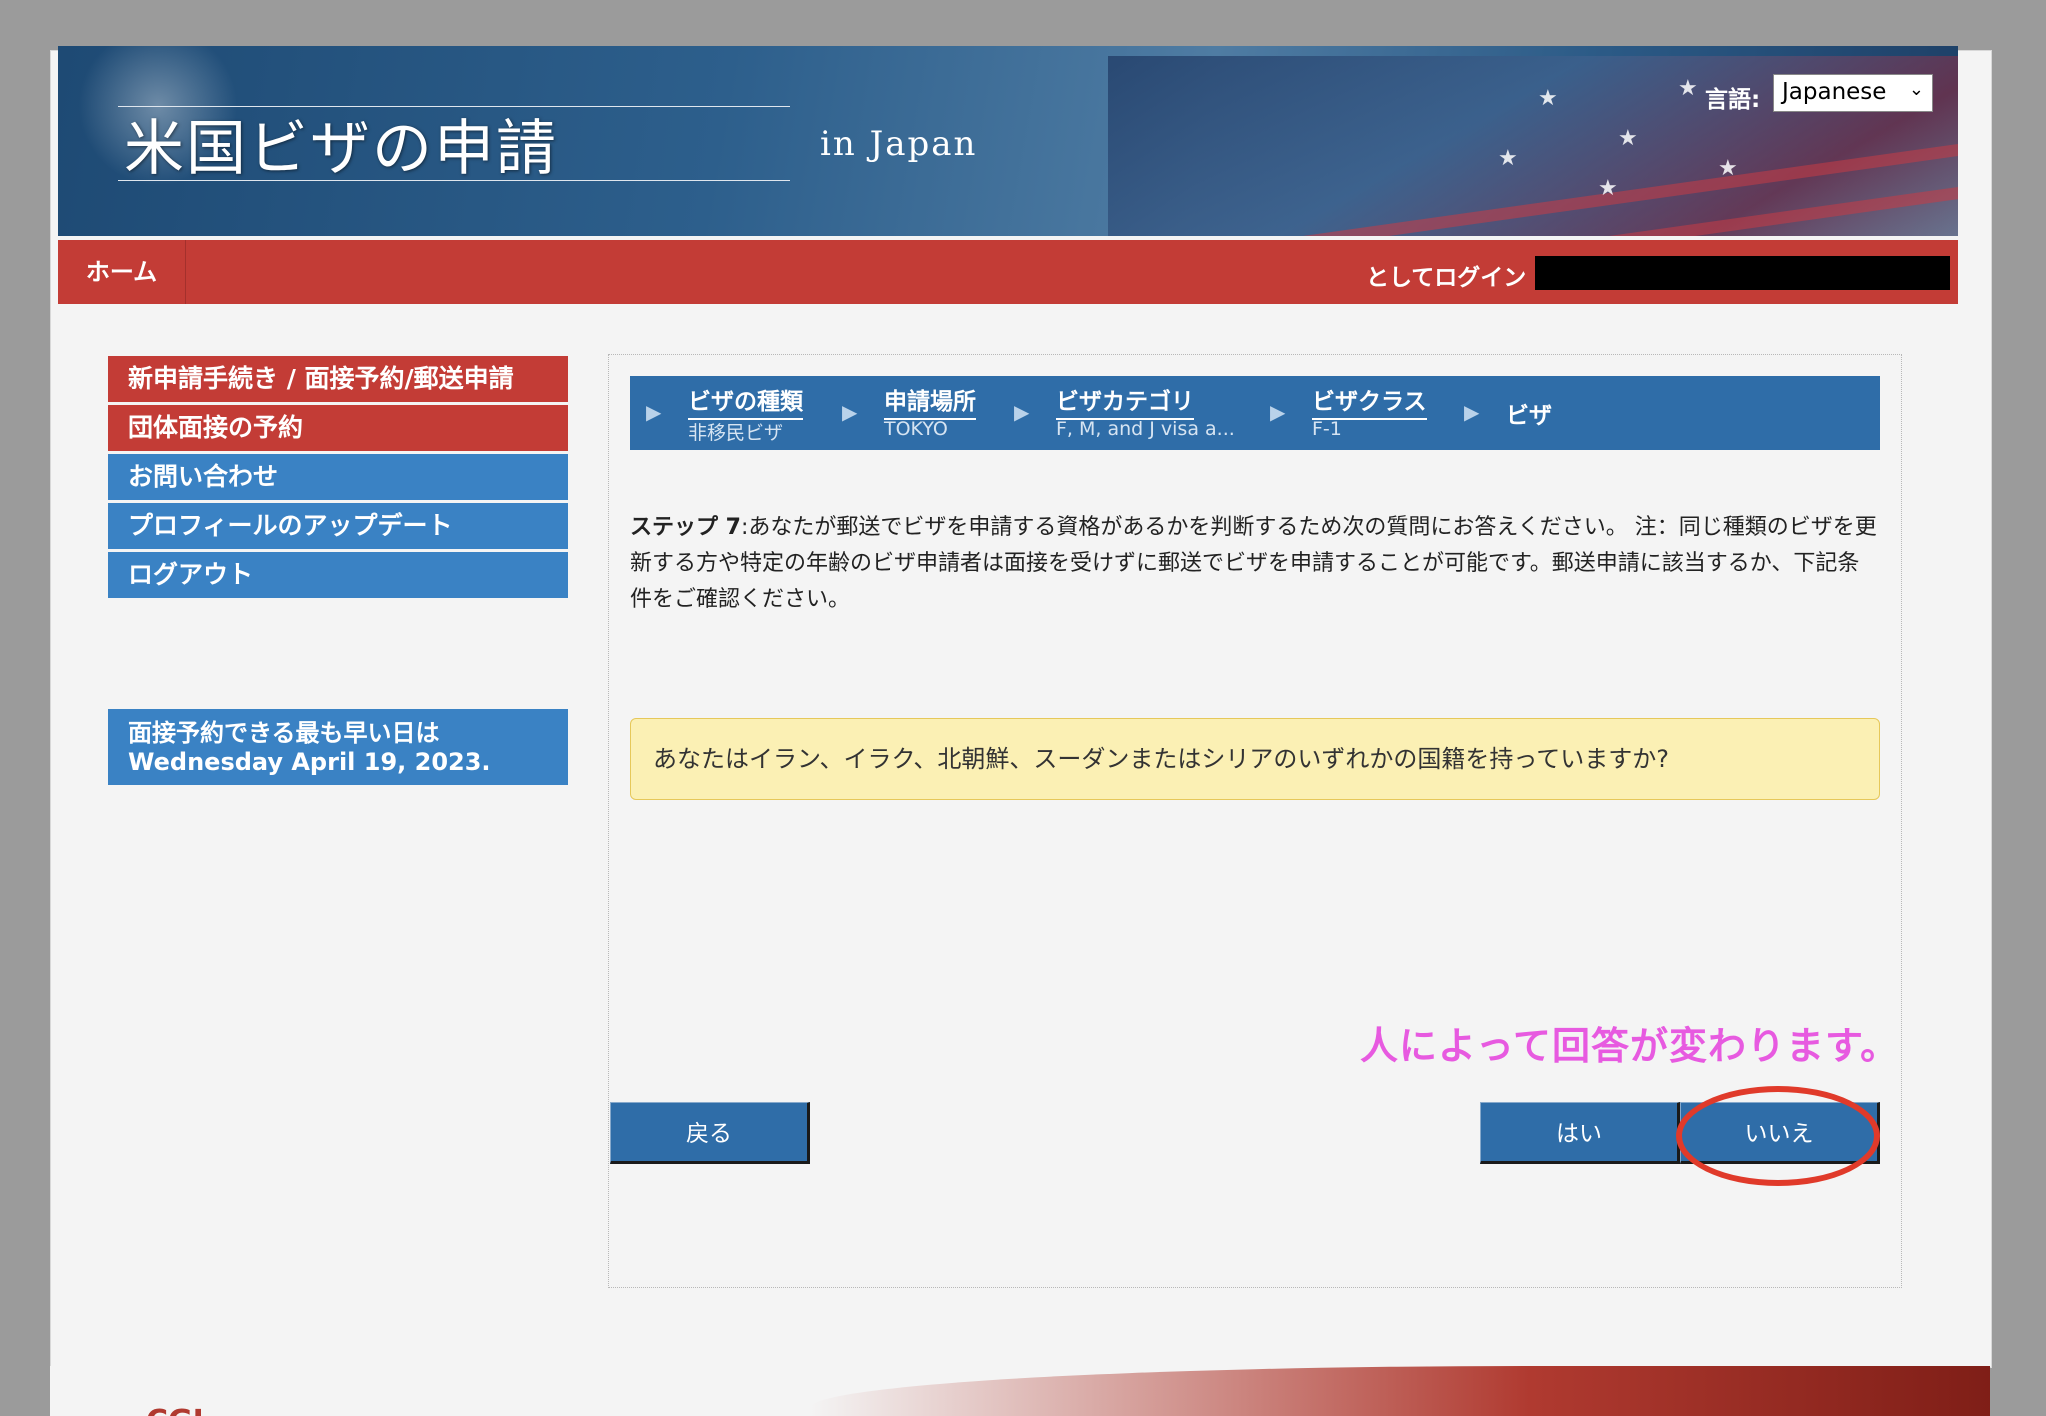  What do you see at coordinates (1580, 1133) in the screenshot?
I see `yes-button: はい` at bounding box center [1580, 1133].